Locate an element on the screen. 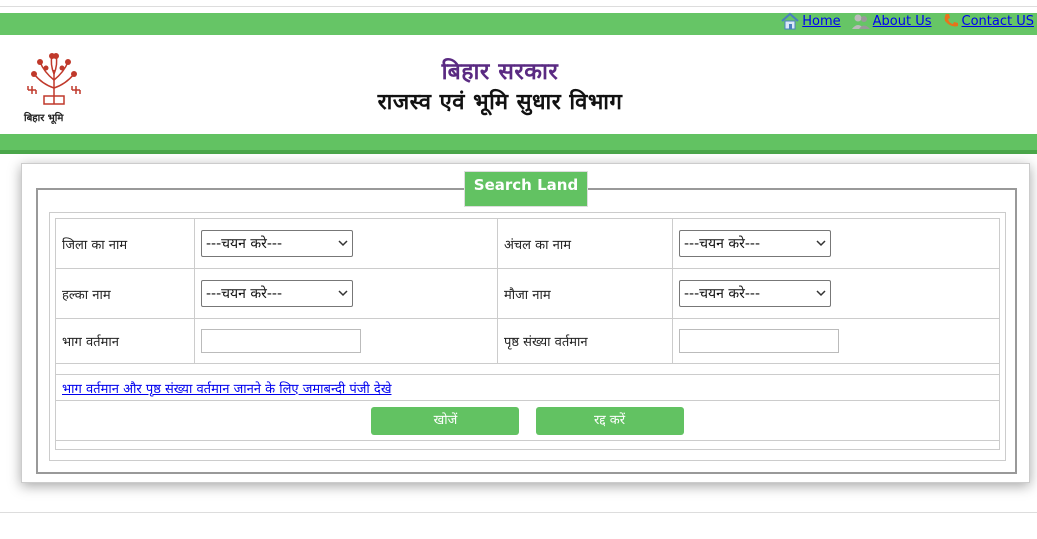 Image resolution: width=1037 pixels, height=539 pixels. mauja-select: ---चयन करे--- is located at coordinates (755, 293).